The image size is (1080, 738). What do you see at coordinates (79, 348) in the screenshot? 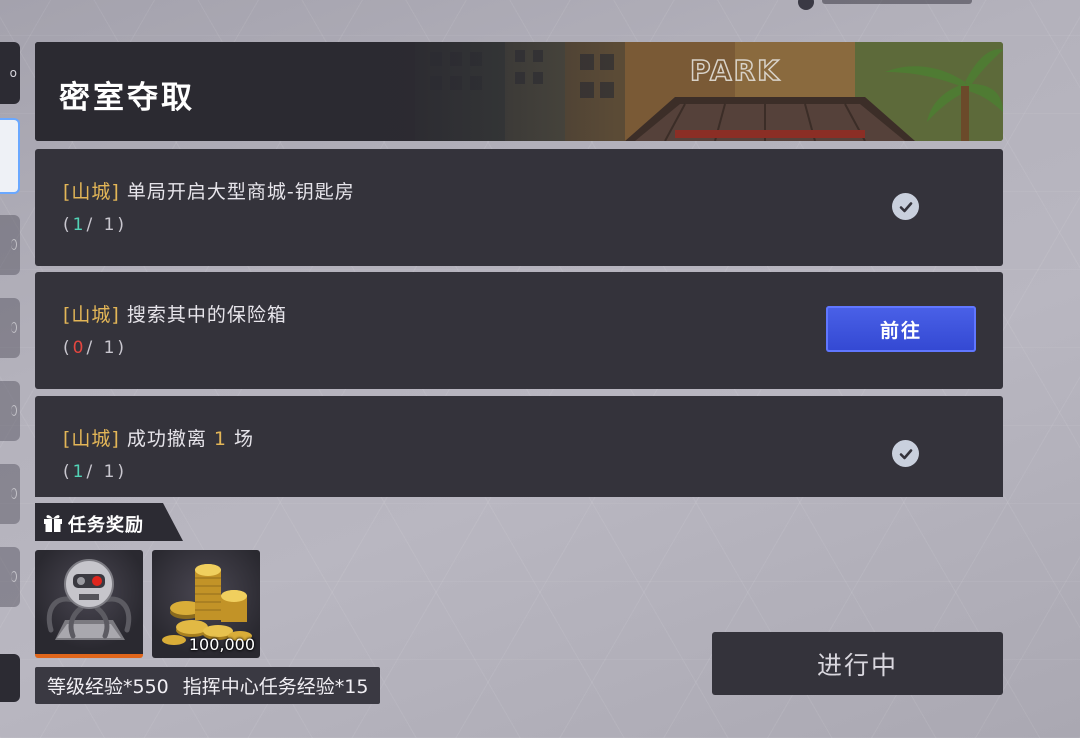
I see `progress-current: 0` at bounding box center [79, 348].